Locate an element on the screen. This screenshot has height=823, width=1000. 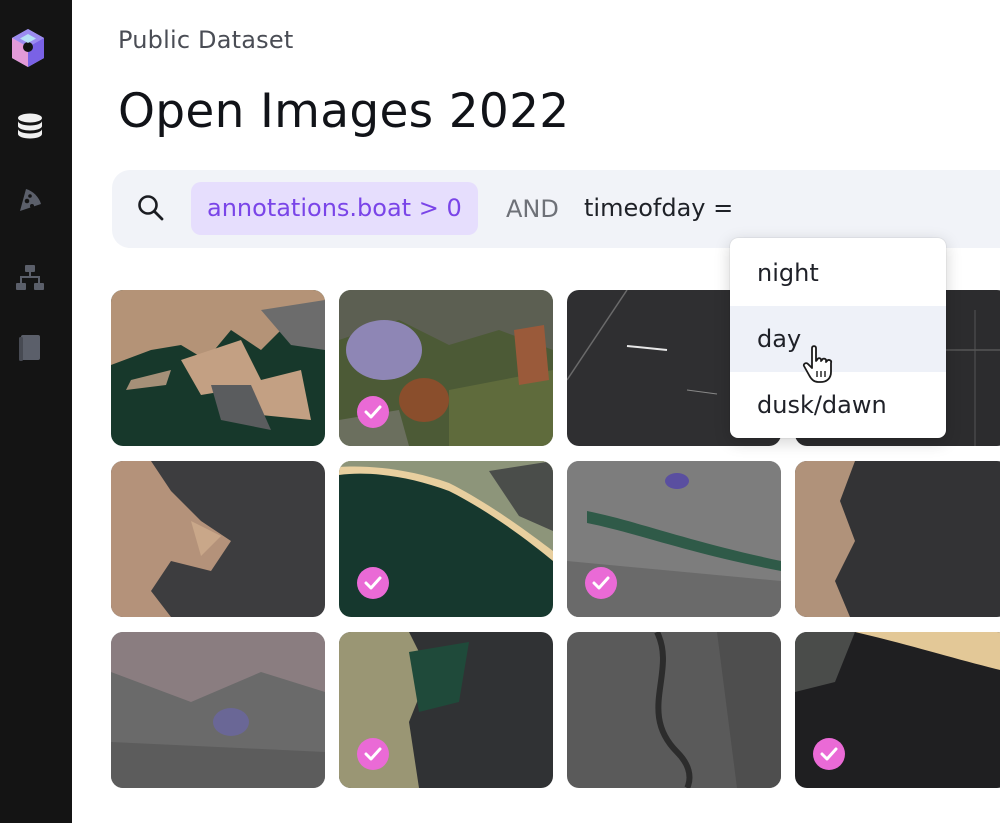
hand-cursor-icon is located at coordinates (819, 364).